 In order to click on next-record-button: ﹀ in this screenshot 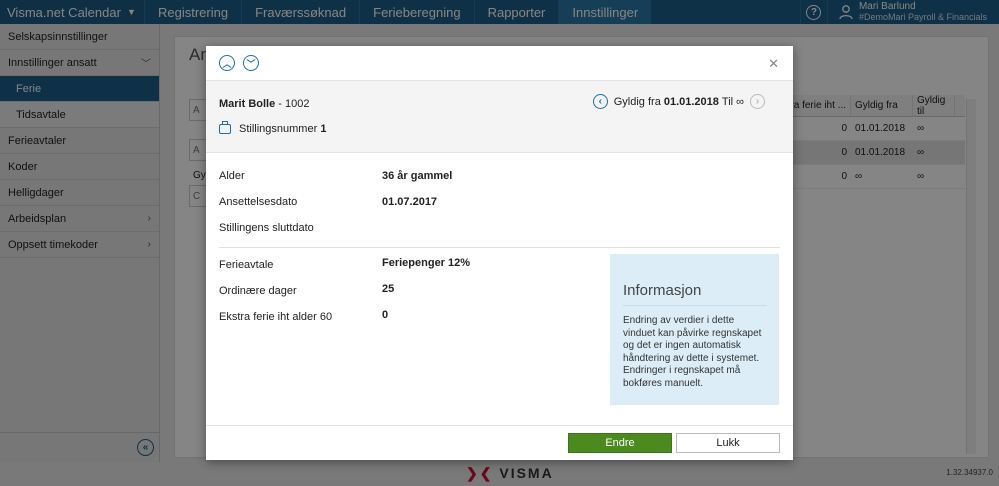, I will do `click(251, 63)`.